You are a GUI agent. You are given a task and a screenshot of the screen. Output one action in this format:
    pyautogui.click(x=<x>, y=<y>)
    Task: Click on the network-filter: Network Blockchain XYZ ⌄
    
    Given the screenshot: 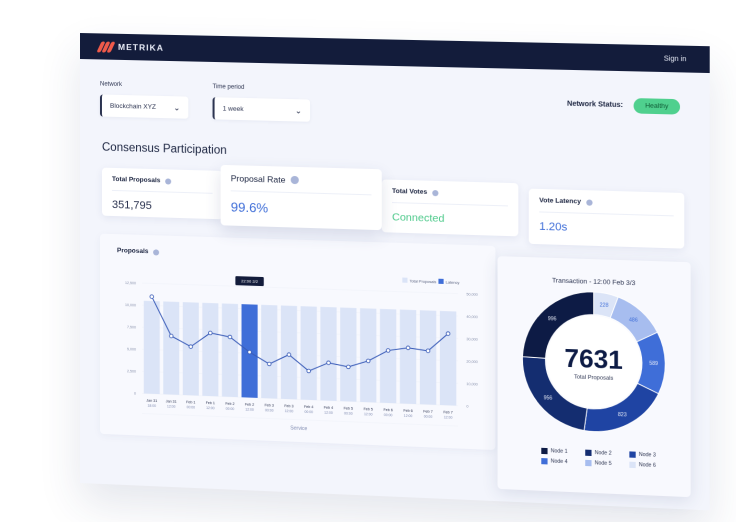 What is the action you would take?
    pyautogui.click(x=144, y=100)
    